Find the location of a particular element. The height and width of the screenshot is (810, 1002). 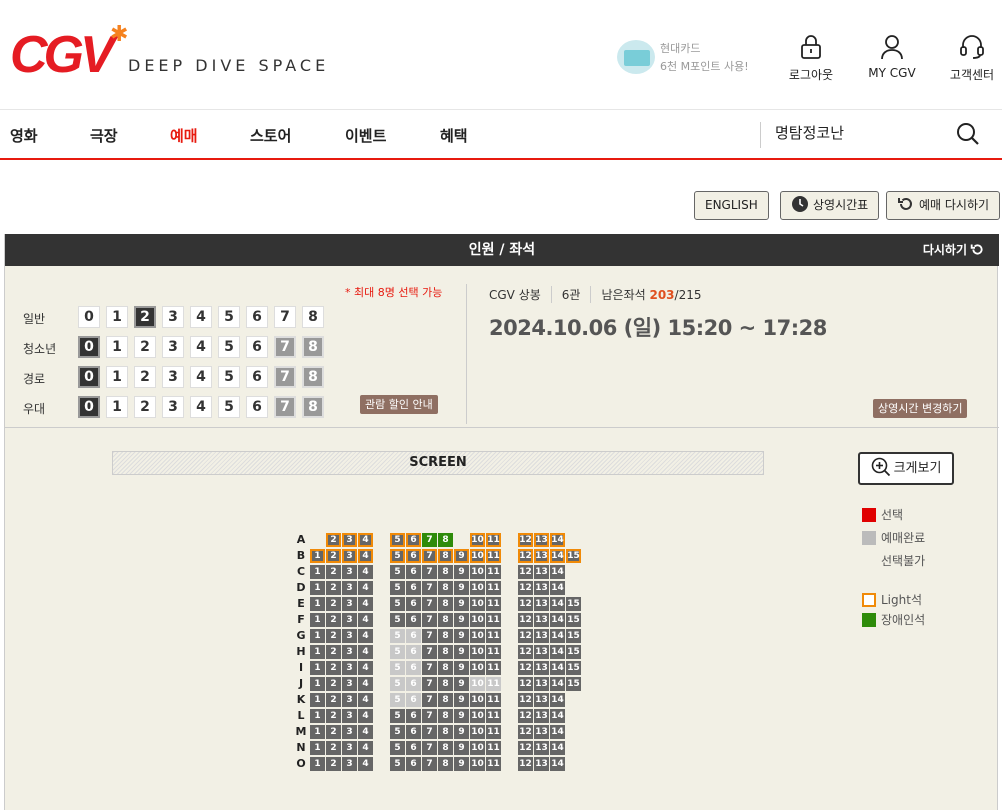

nav-store: 스토어 is located at coordinates (270, 135).